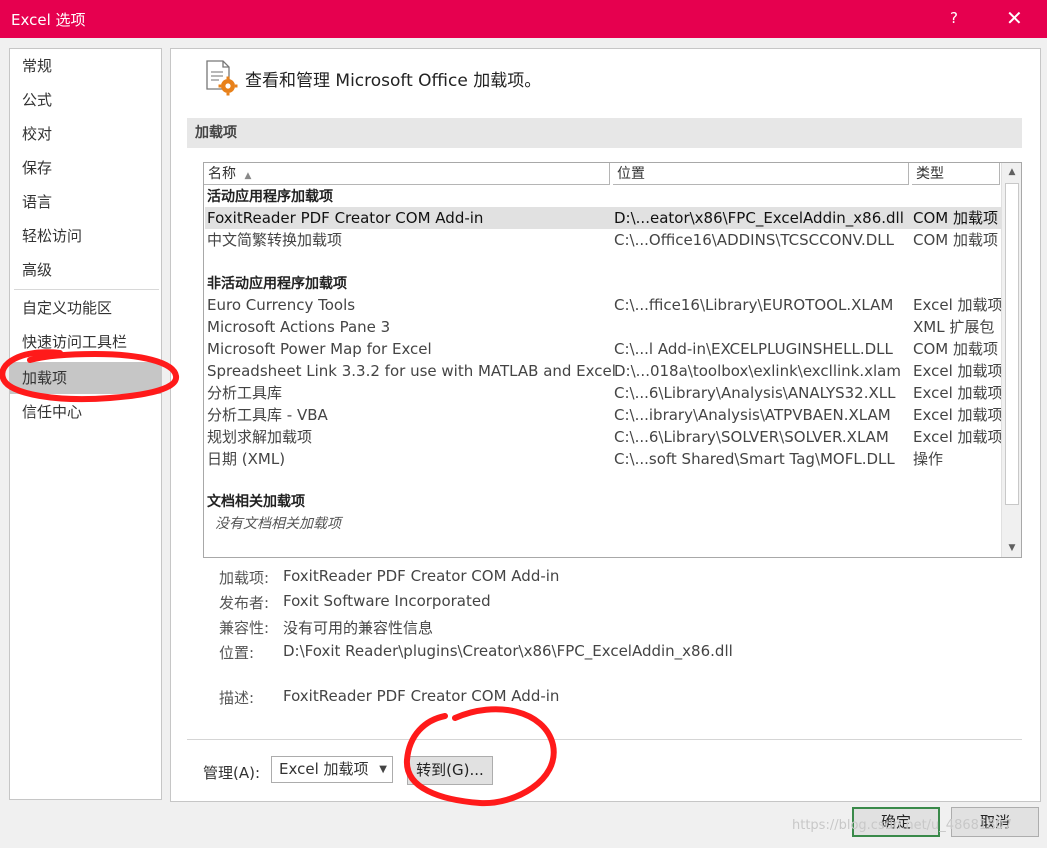  I want to click on nav-item-quick-access-toolbar: 快速访问工具栏, so click(85, 342).